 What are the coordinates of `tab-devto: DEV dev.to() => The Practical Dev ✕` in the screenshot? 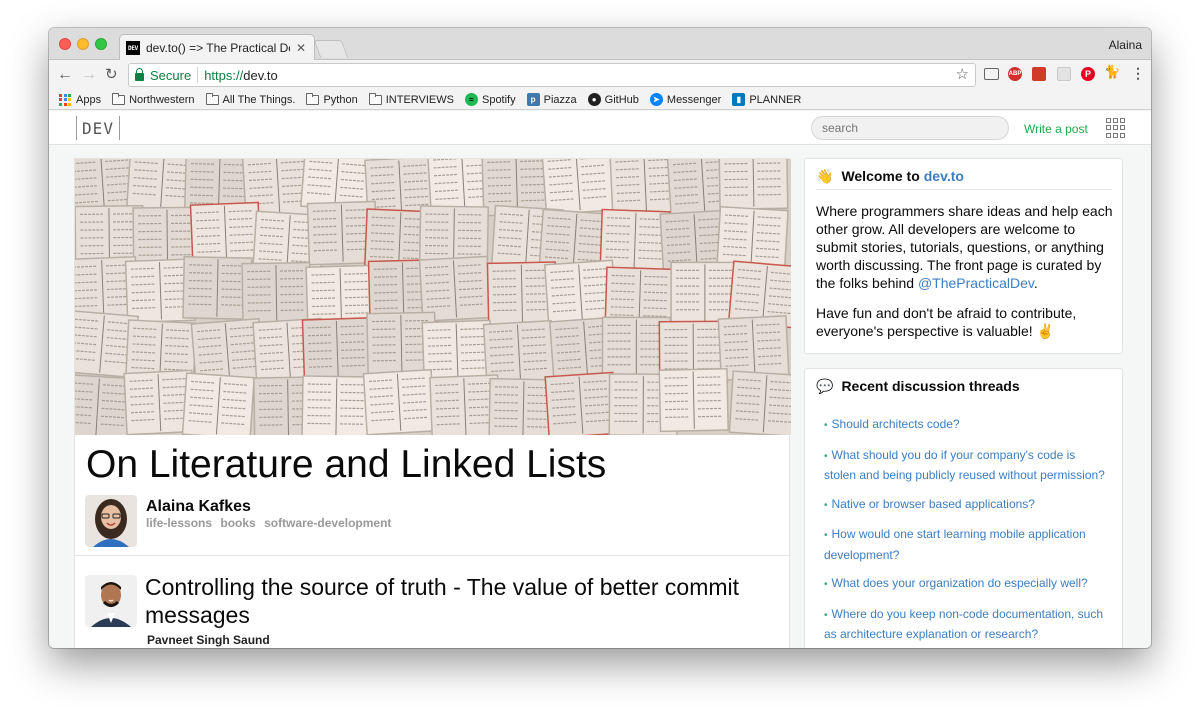 It's located at (217, 47).